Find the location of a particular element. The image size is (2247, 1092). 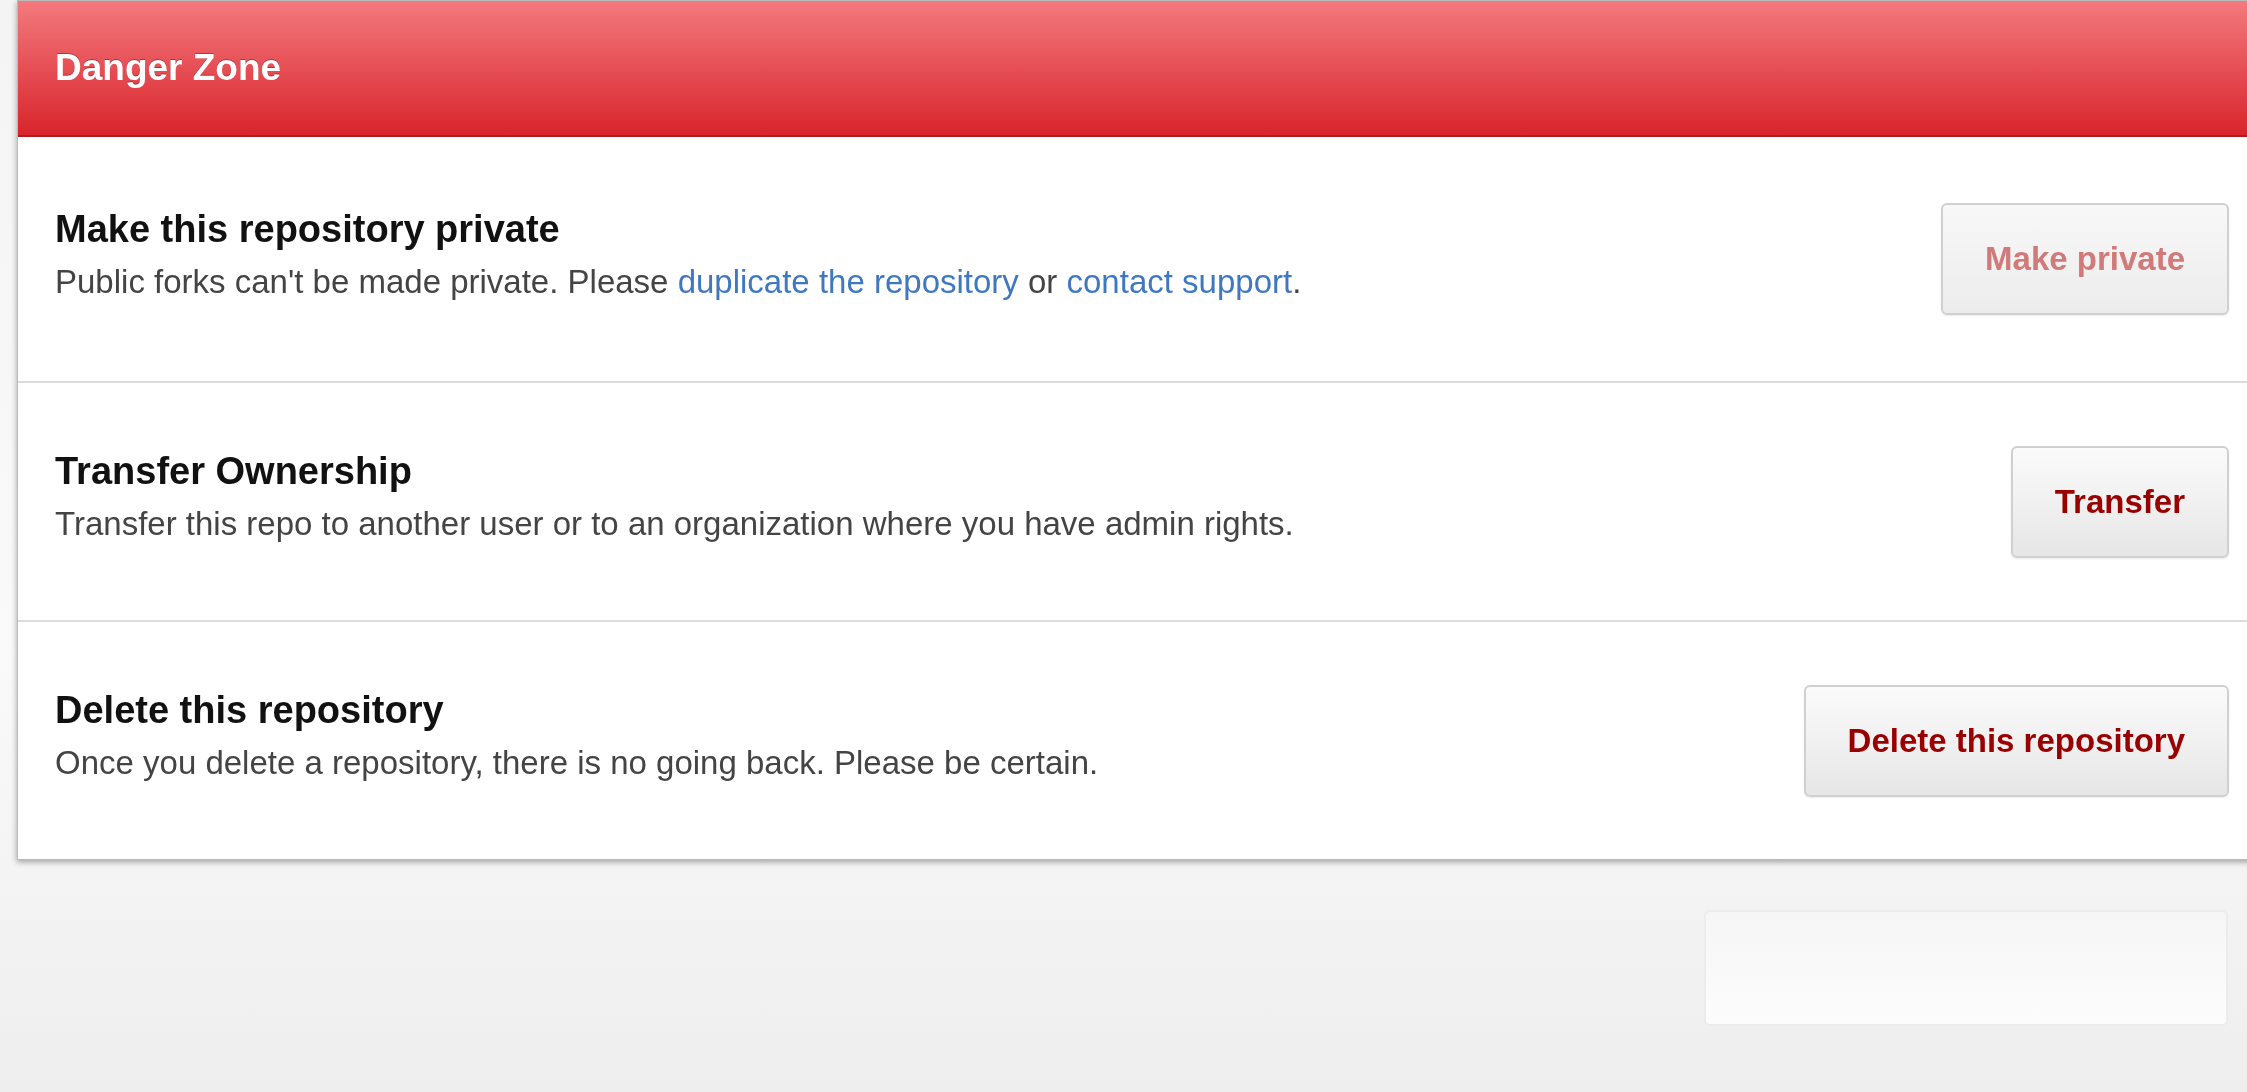

link: duplicate the repository is located at coordinates (848, 281).